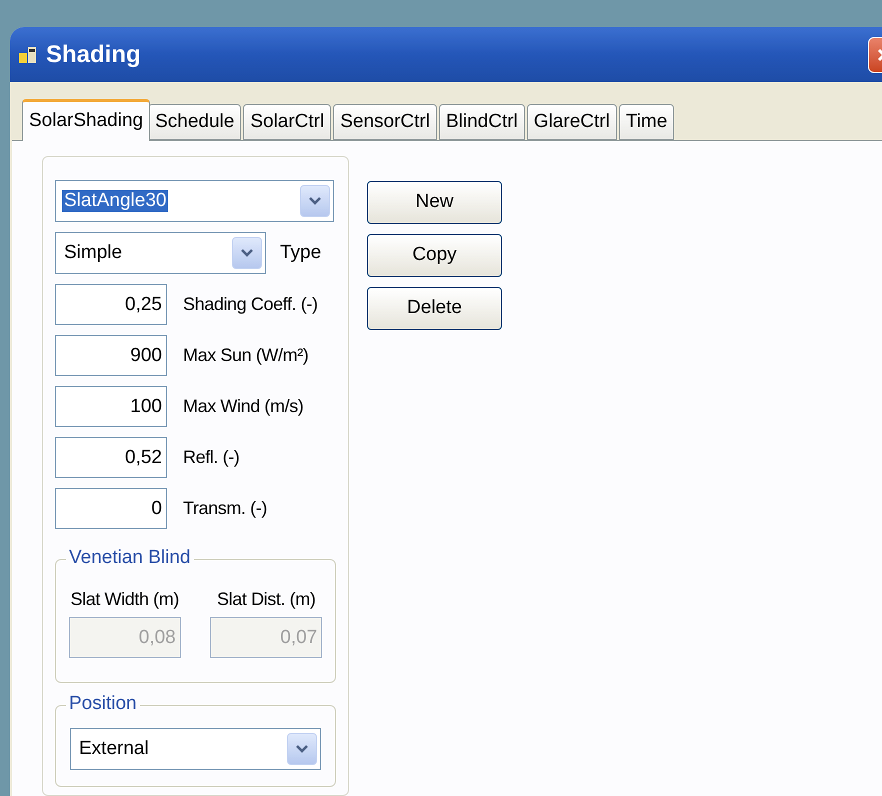 This screenshot has width=882, height=796. What do you see at coordinates (93, 252) in the screenshot?
I see `select-value: Simple` at bounding box center [93, 252].